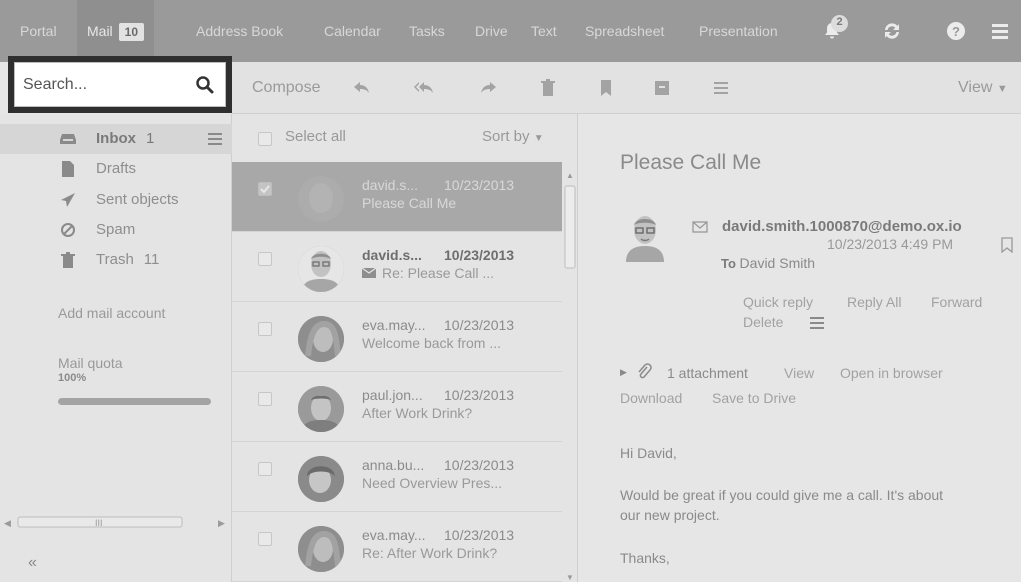 Image resolution: width=1021 pixels, height=582 pixels. What do you see at coordinates (265, 139) in the screenshot?
I see `select-all-checkbox` at bounding box center [265, 139].